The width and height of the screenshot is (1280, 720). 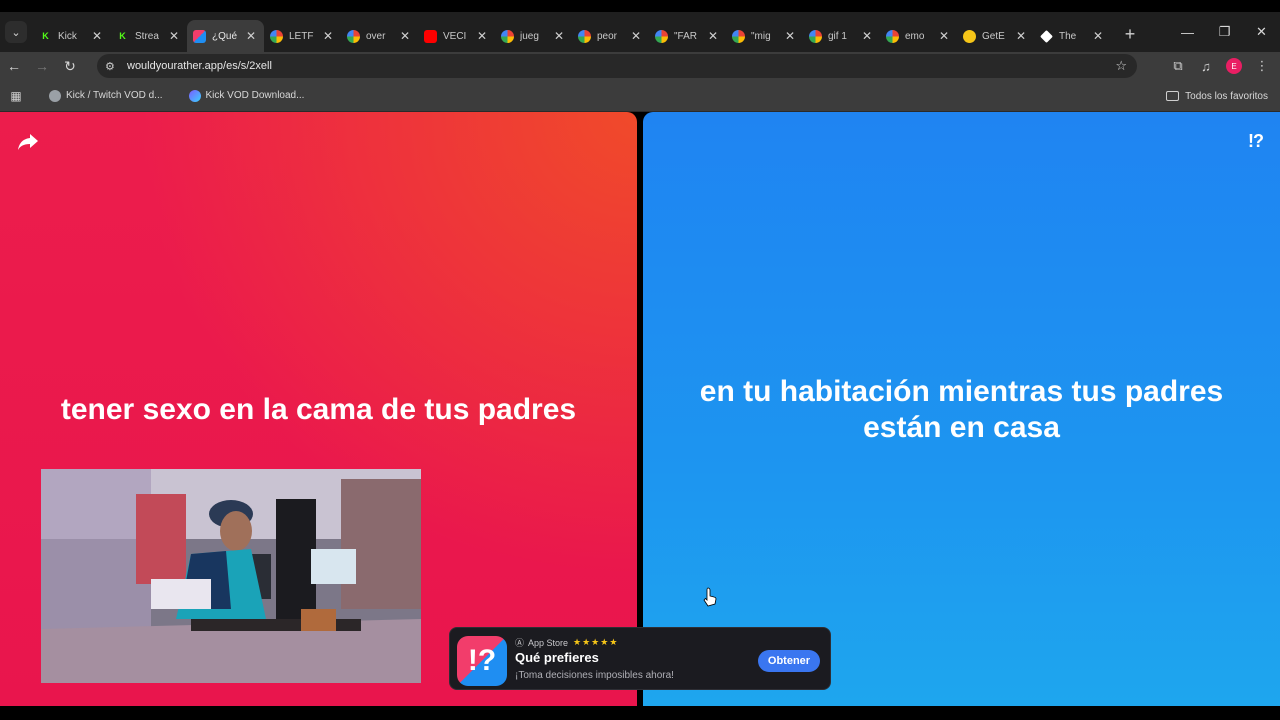 I want to click on browser-tab: gif 1 ✕, so click(x=841, y=36).